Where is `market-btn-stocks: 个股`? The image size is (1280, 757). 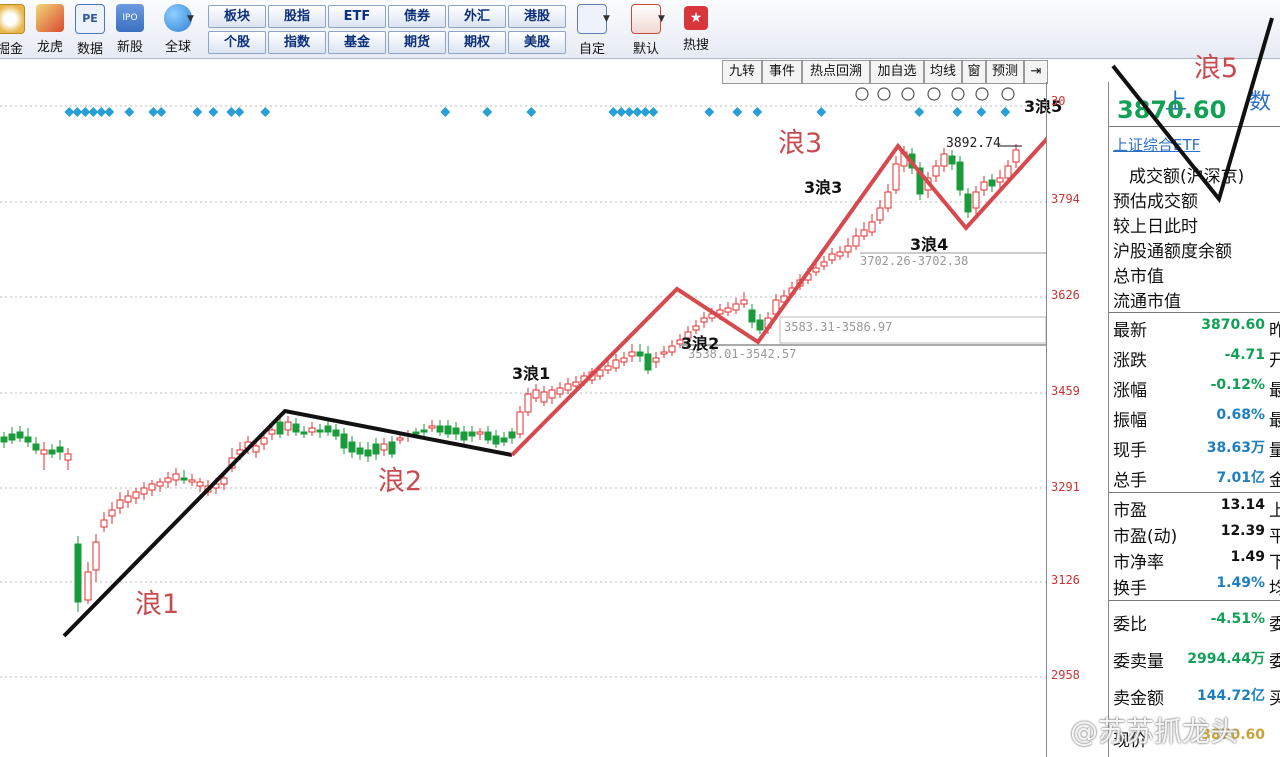 market-btn-stocks: 个股 is located at coordinates (237, 42).